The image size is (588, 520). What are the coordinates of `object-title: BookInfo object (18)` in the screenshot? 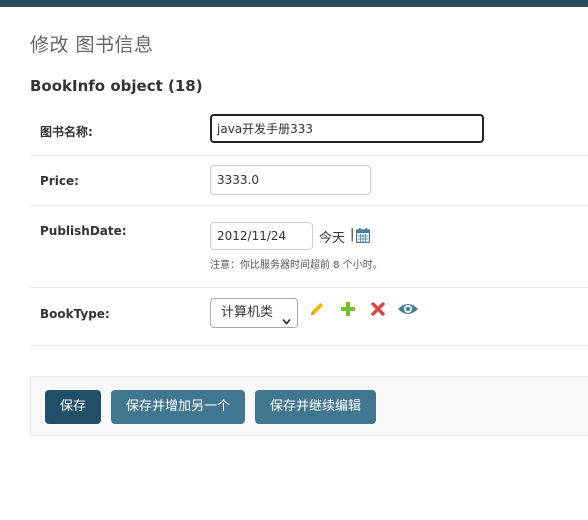 It's located at (116, 86).